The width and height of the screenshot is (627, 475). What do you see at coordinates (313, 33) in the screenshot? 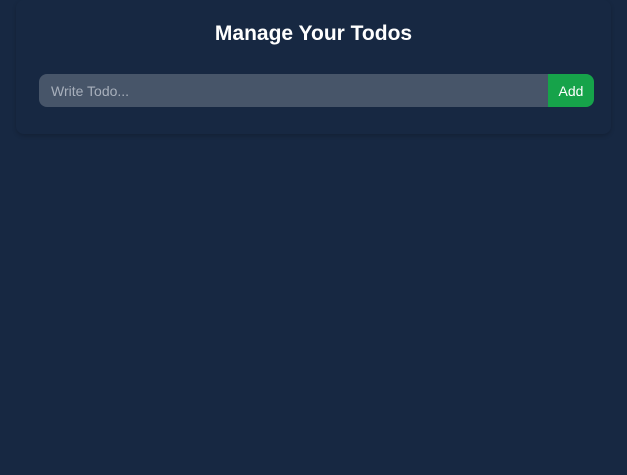
I see `page-title: Manage Your Todos` at bounding box center [313, 33].